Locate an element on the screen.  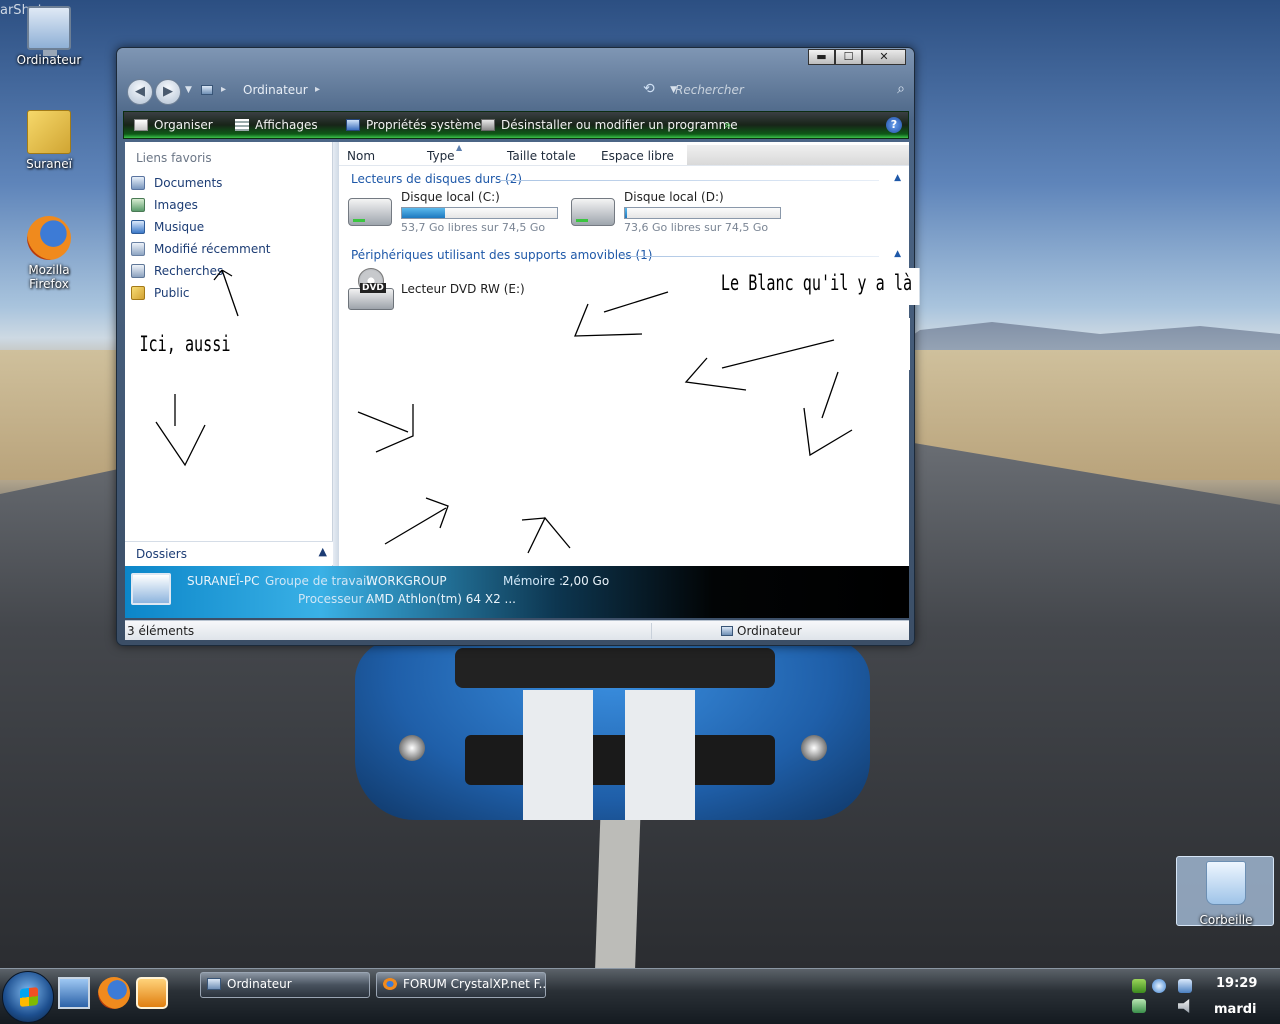
search-icon: ⌕ is located at coordinates (901, 89).